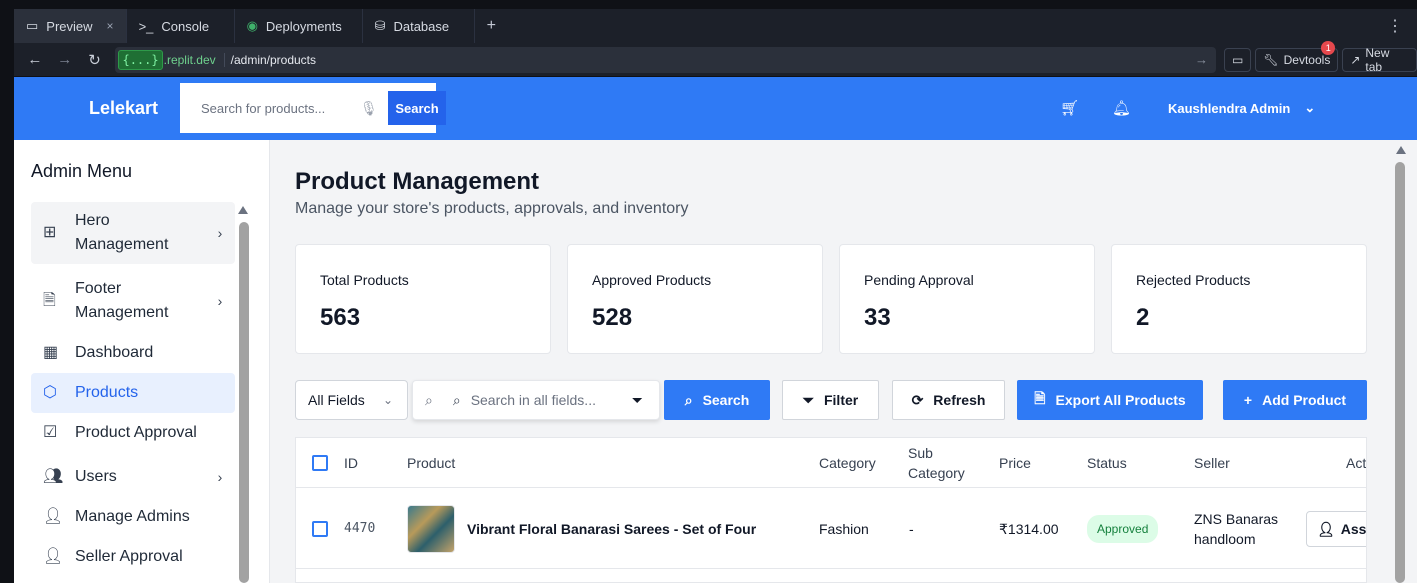 The height and width of the screenshot is (583, 1417). I want to click on new-tab-label: New tab, so click(1377, 59).